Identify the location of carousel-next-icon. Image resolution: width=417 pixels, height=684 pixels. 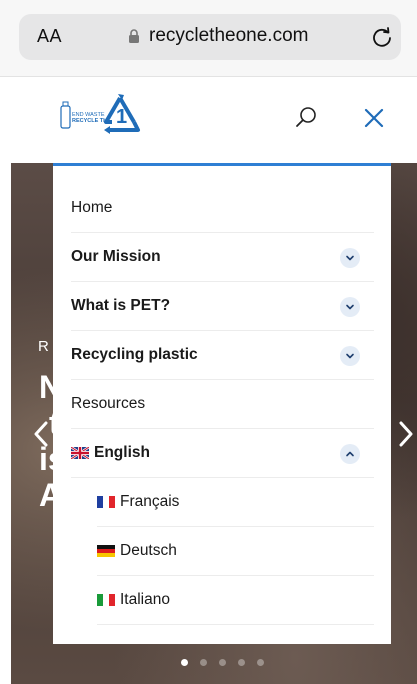
(406, 434).